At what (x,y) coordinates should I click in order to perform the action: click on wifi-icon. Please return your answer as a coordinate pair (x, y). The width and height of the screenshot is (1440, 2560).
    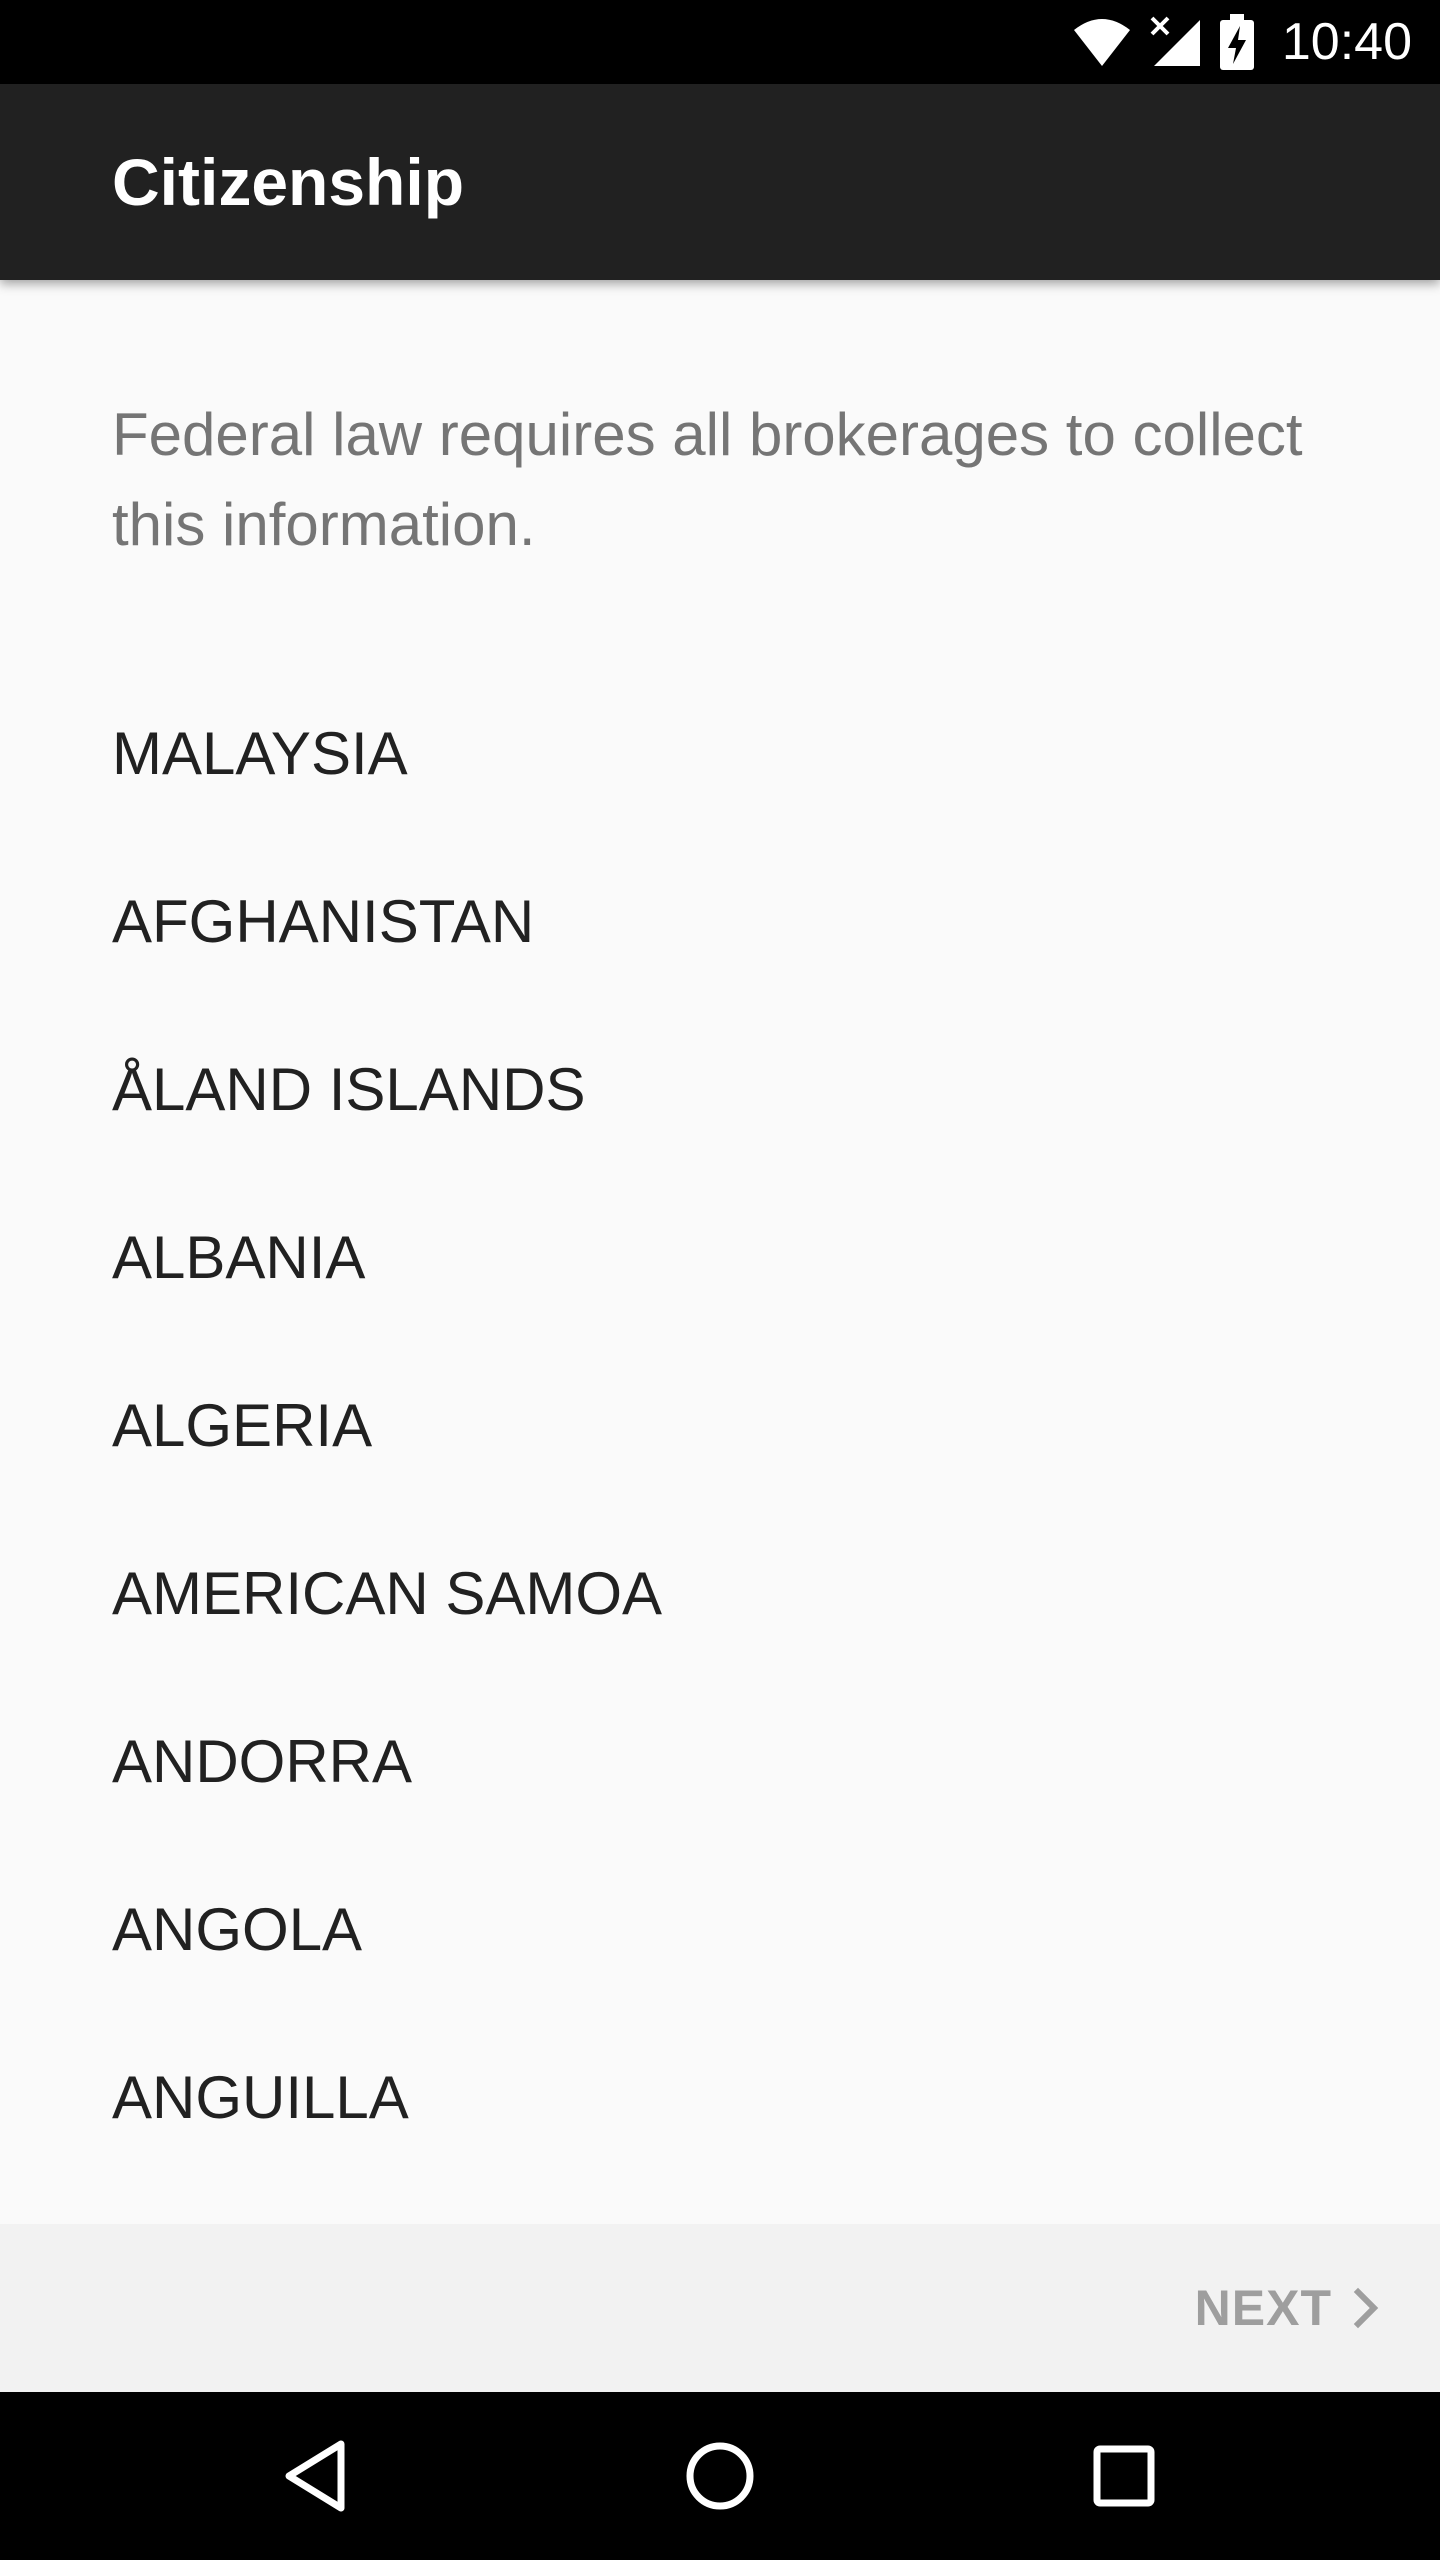
    Looking at the image, I should click on (1101, 42).